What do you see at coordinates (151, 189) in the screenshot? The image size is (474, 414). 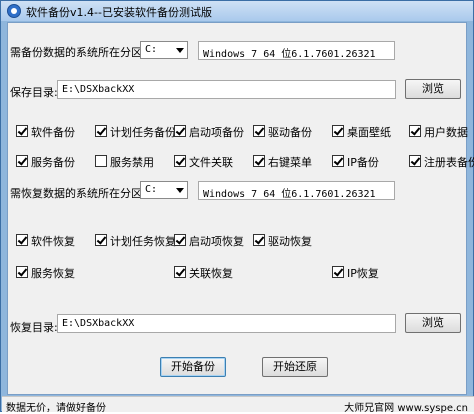 I see `restore-partition-value: C:` at bounding box center [151, 189].